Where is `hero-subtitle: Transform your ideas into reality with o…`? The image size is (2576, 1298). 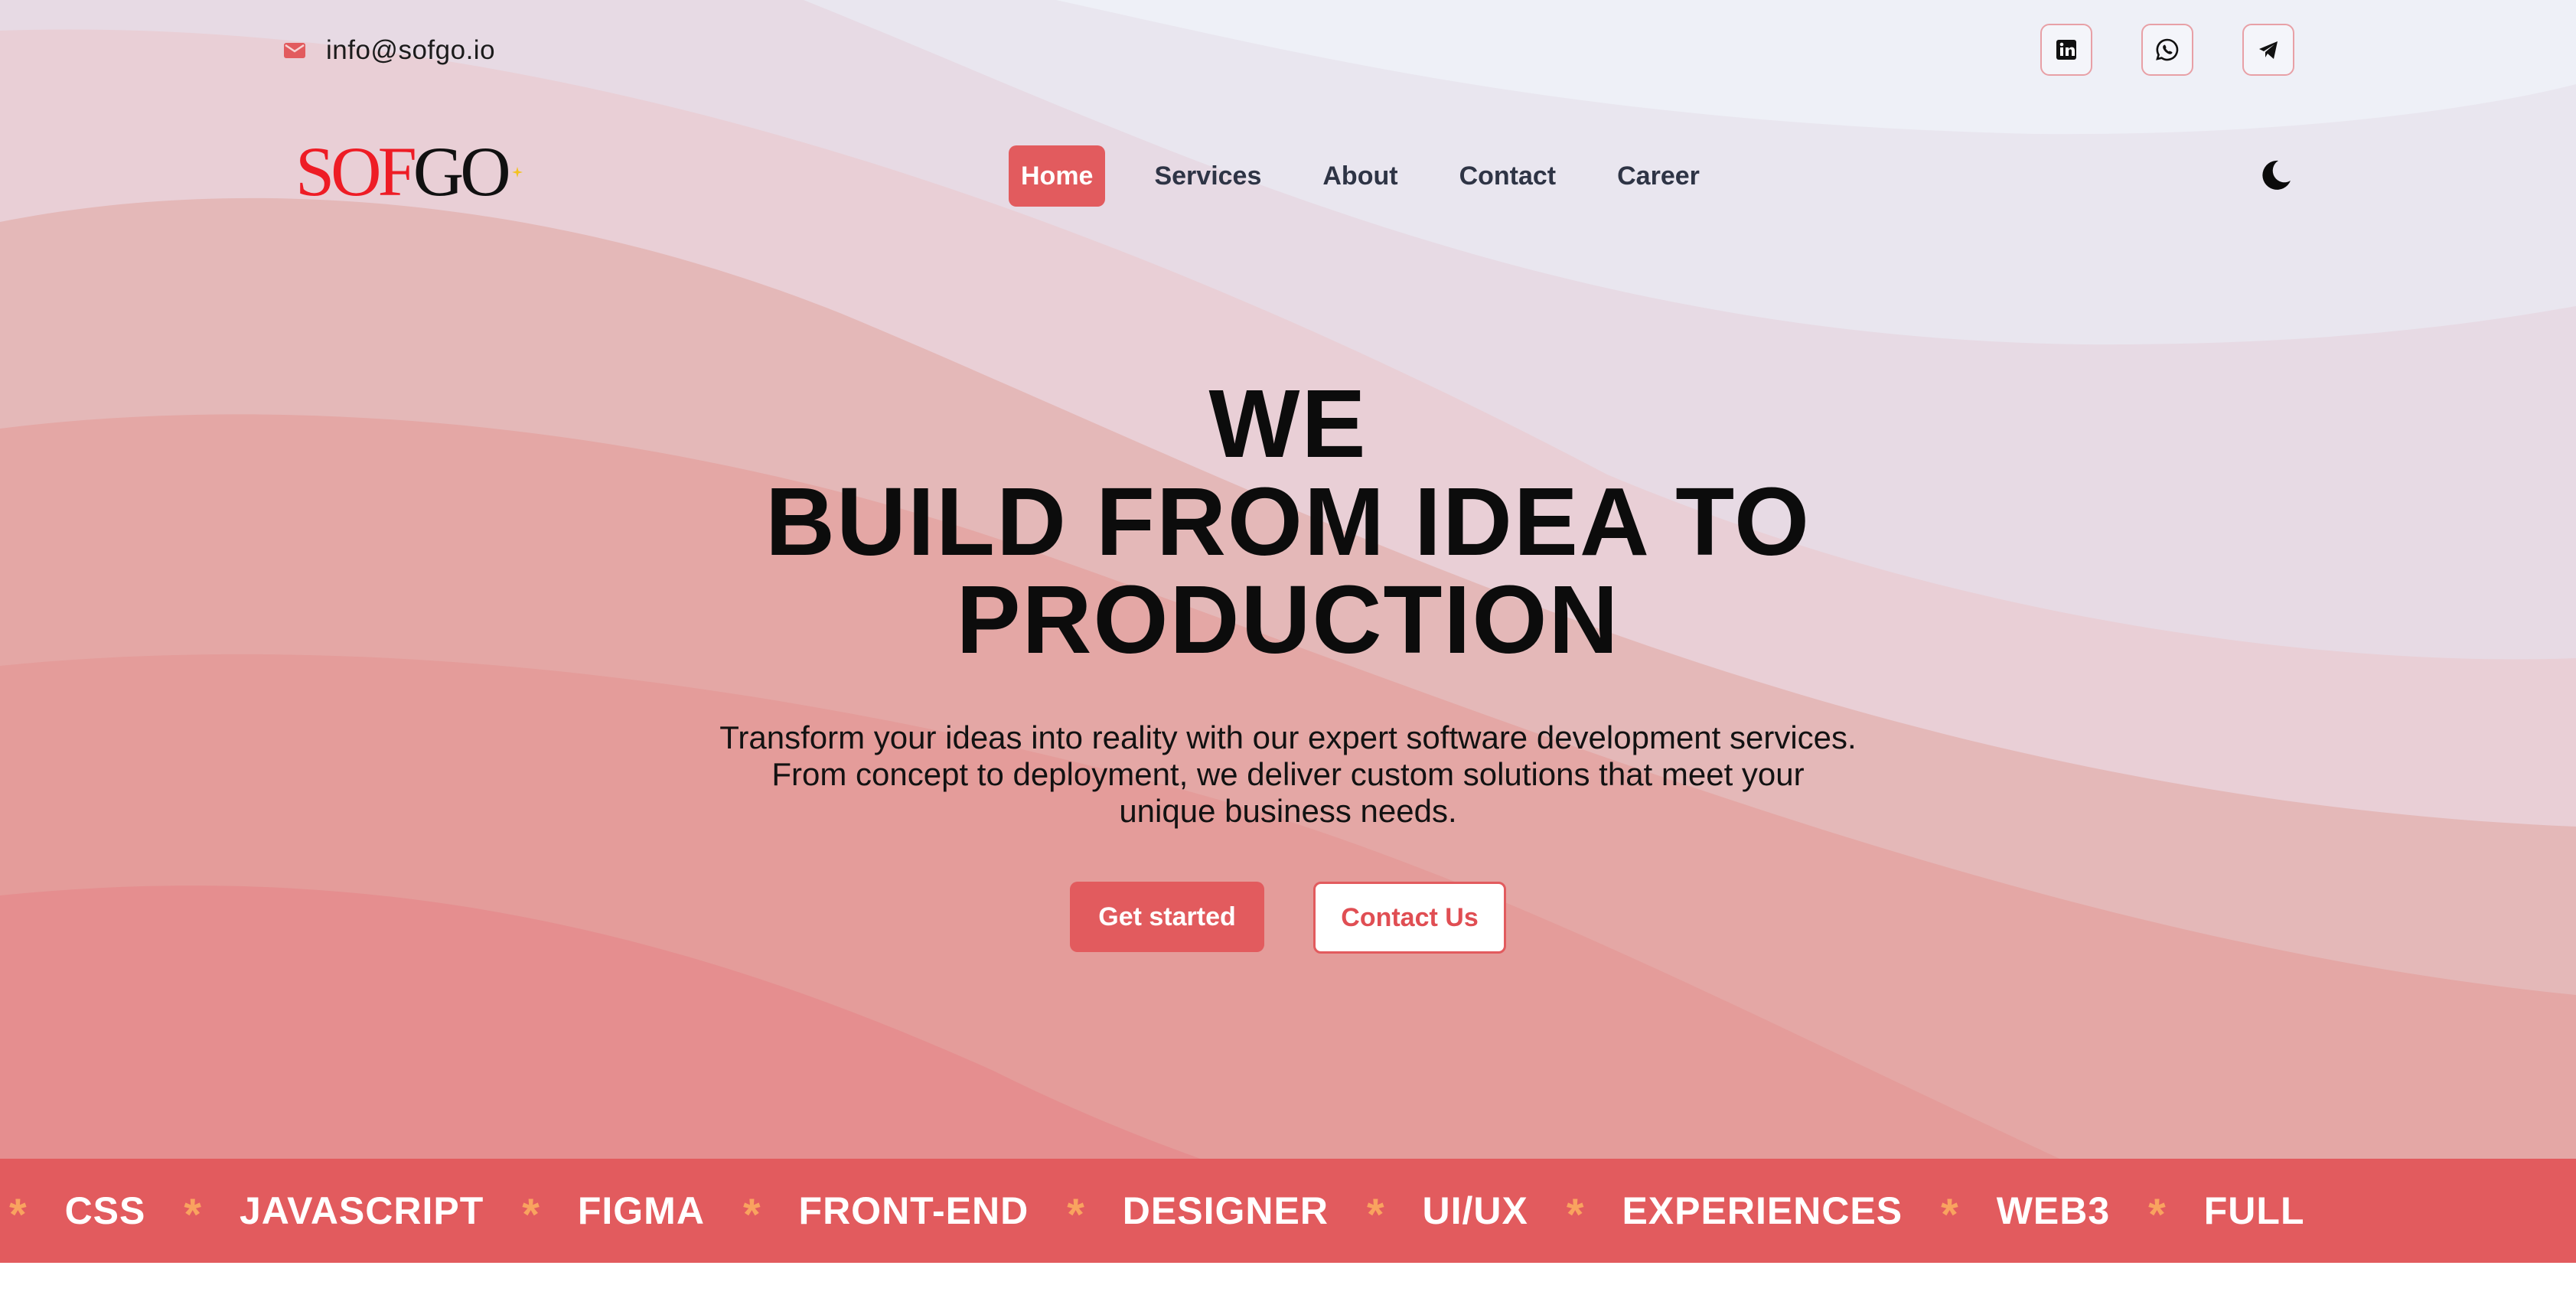 hero-subtitle: Transform your ideas into reality with o… is located at coordinates (1288, 774).